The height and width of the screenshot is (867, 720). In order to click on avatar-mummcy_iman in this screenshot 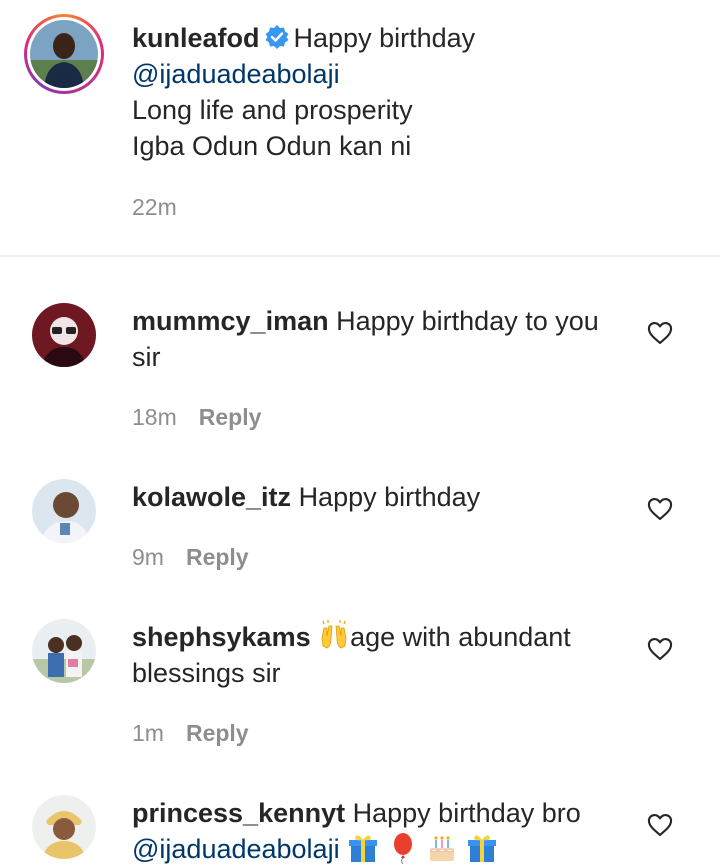, I will do `click(64, 335)`.